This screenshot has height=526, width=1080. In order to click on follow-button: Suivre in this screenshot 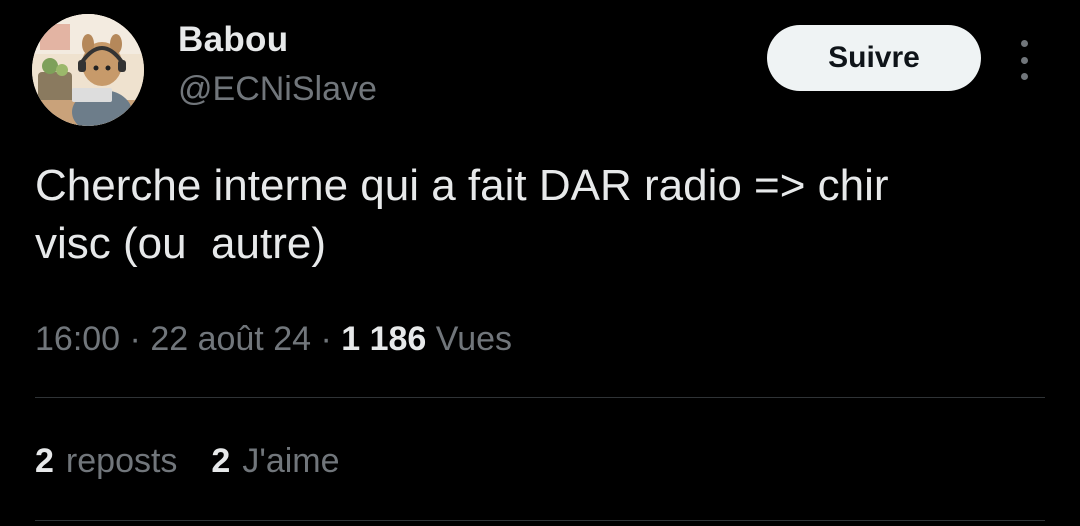, I will do `click(874, 58)`.